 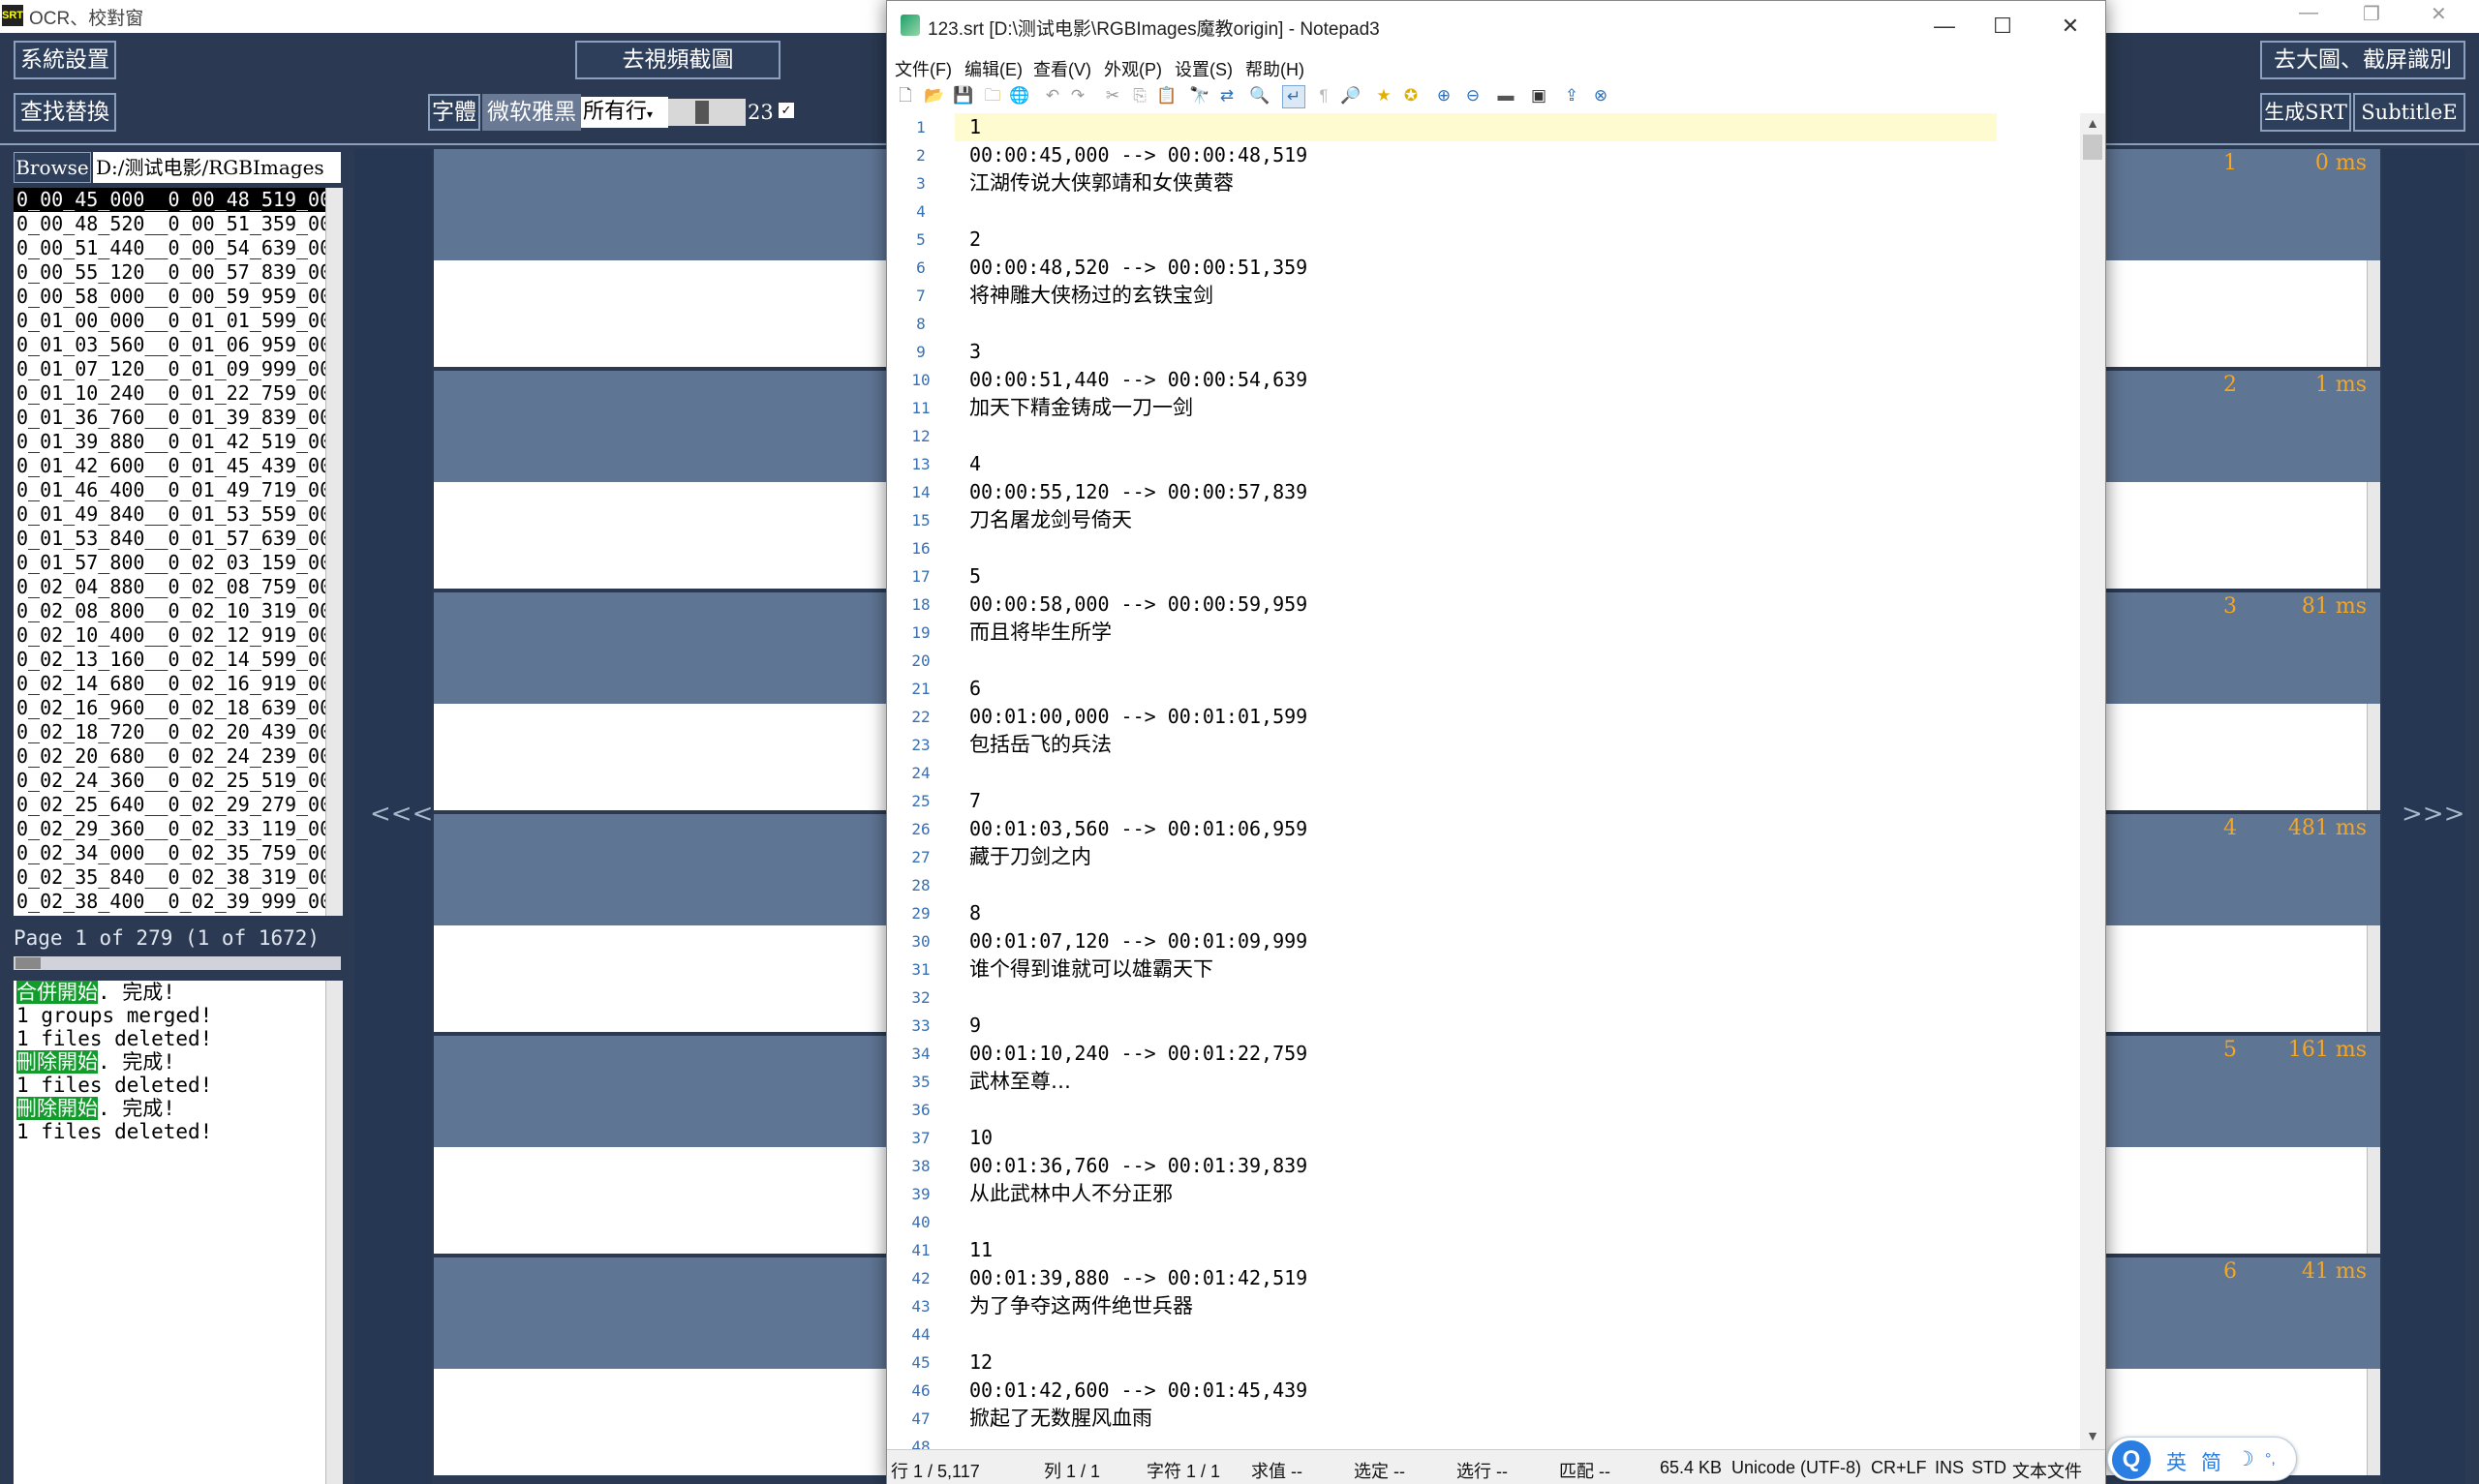 I want to click on editor-line: 加天下精金铸成一刀一剑, so click(x=1476, y=408).